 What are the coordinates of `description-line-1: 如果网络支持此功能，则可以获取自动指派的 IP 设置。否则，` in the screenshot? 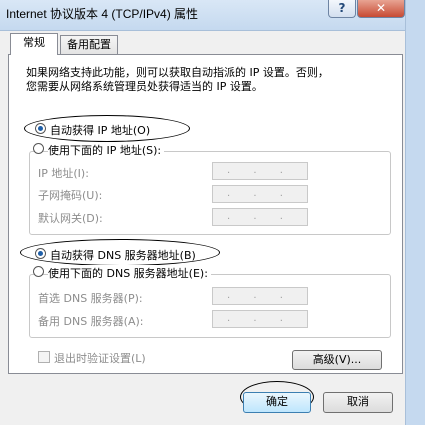 It's located at (177, 72).